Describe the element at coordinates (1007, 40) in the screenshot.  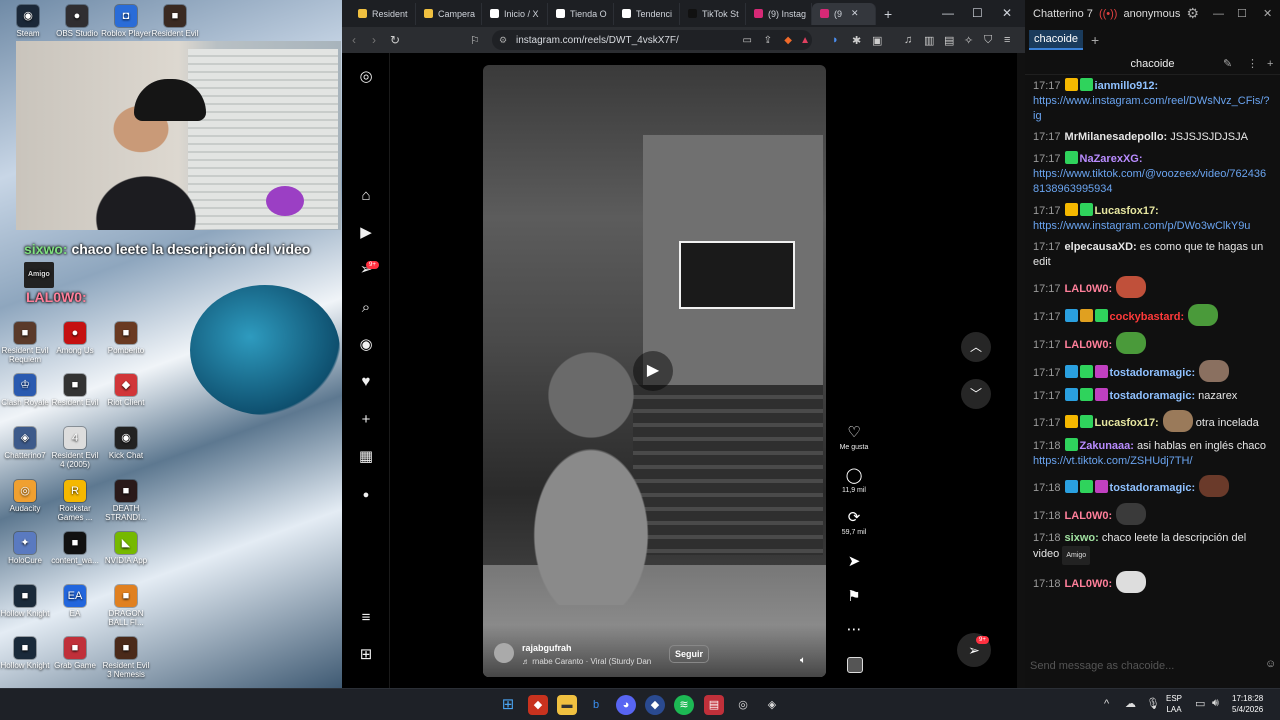
I see `menu-icon: ≡` at that location.